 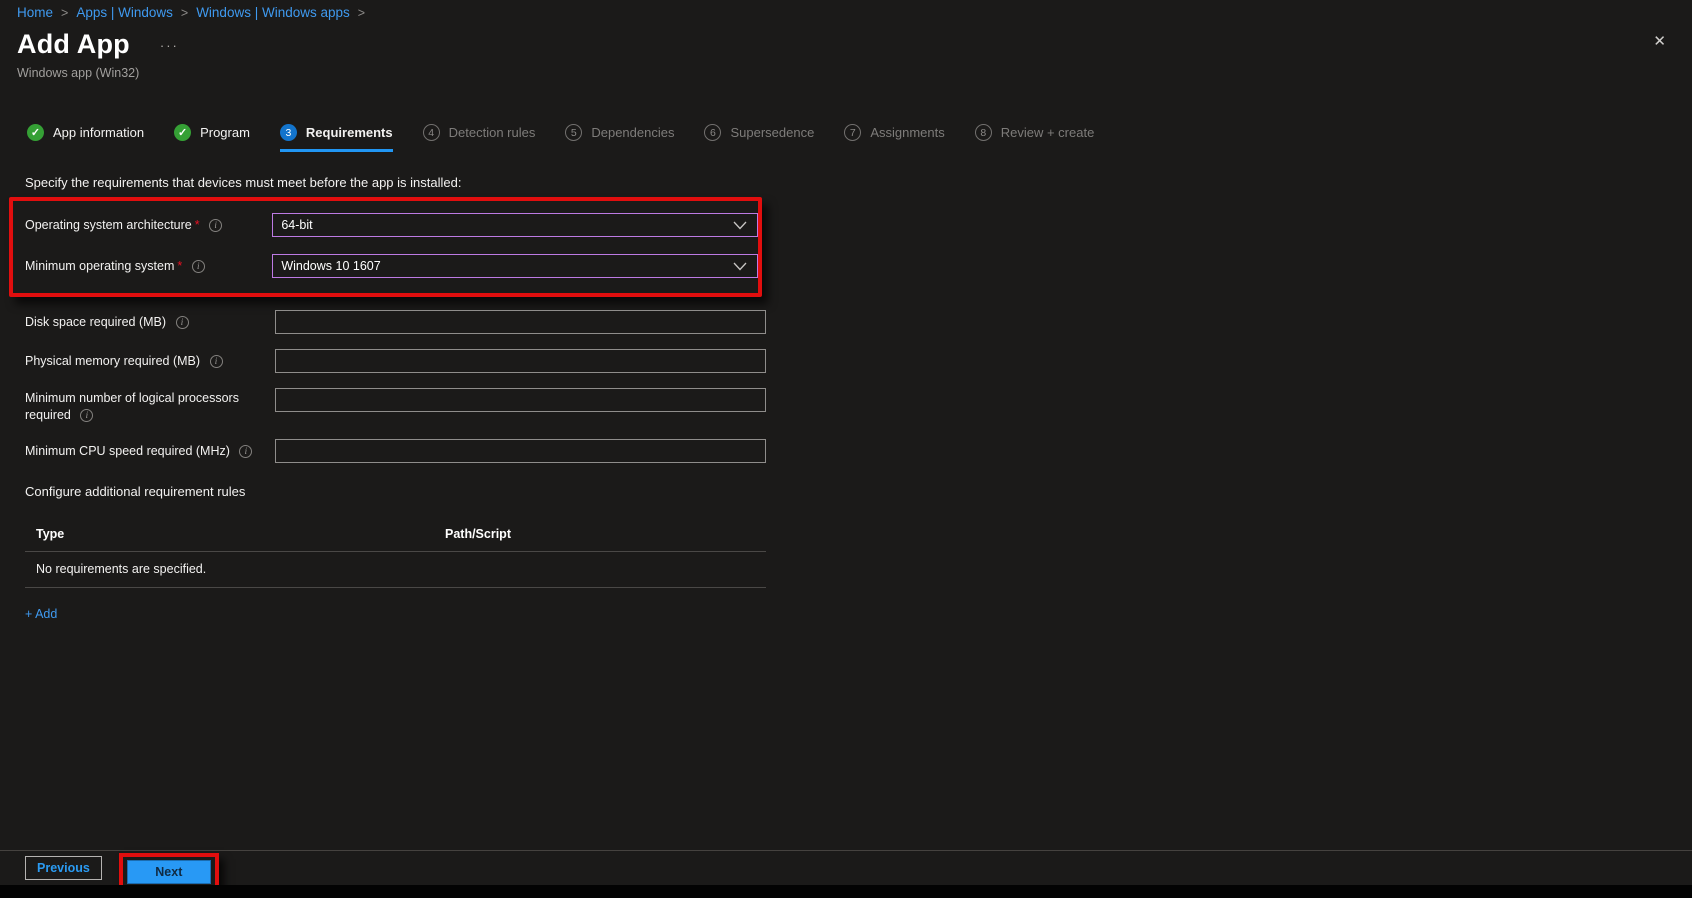 What do you see at coordinates (113, 360) in the screenshot?
I see `field-label: Physical memory required (MB)` at bounding box center [113, 360].